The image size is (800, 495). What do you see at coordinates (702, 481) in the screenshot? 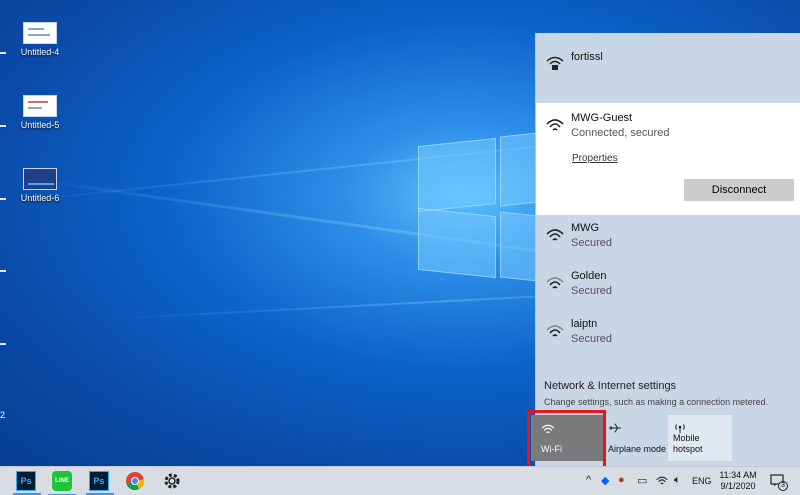
I see `input-language: ENG` at bounding box center [702, 481].